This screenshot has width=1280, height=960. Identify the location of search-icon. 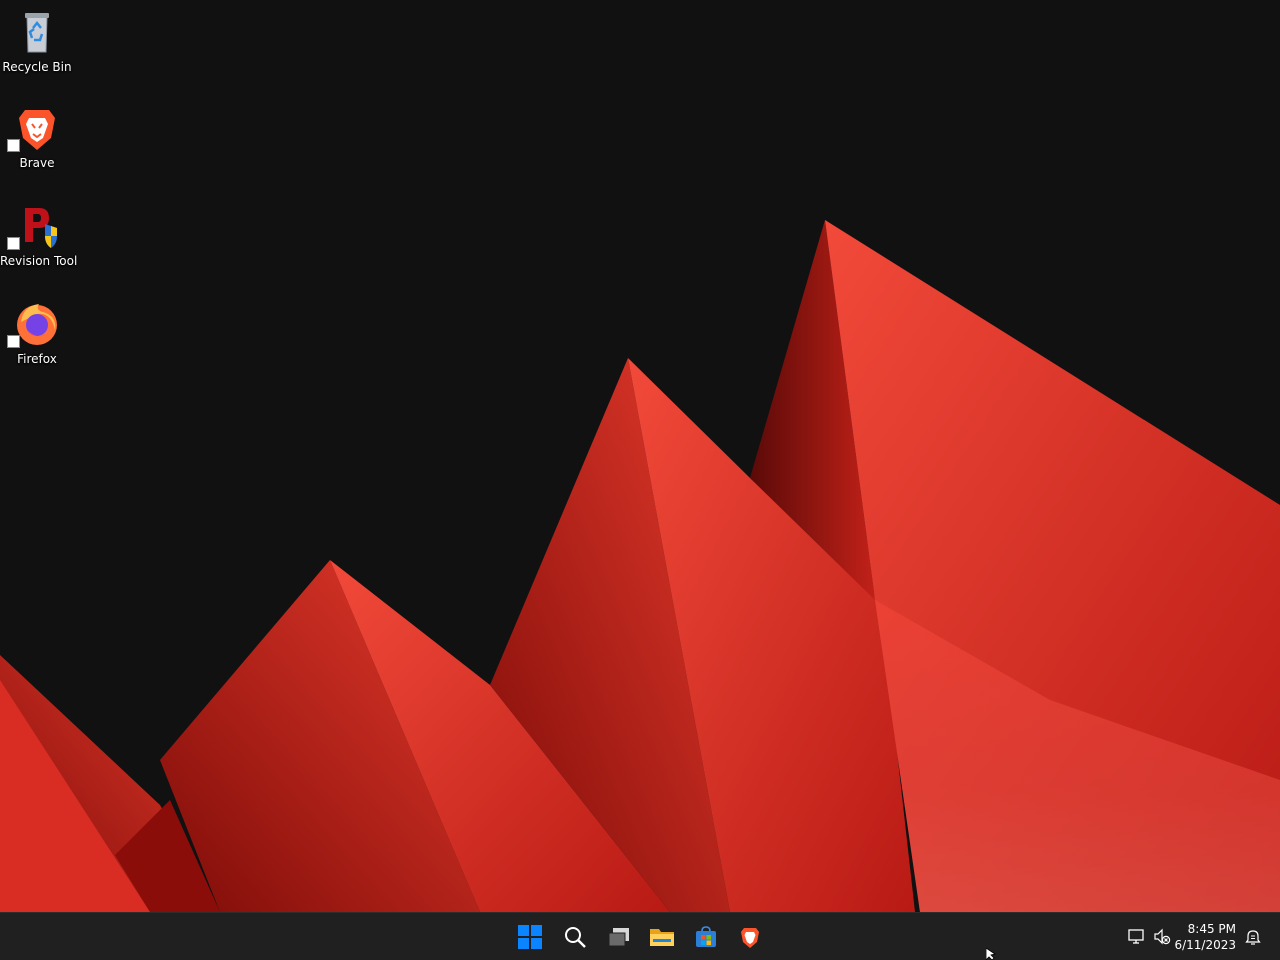
(575, 937).